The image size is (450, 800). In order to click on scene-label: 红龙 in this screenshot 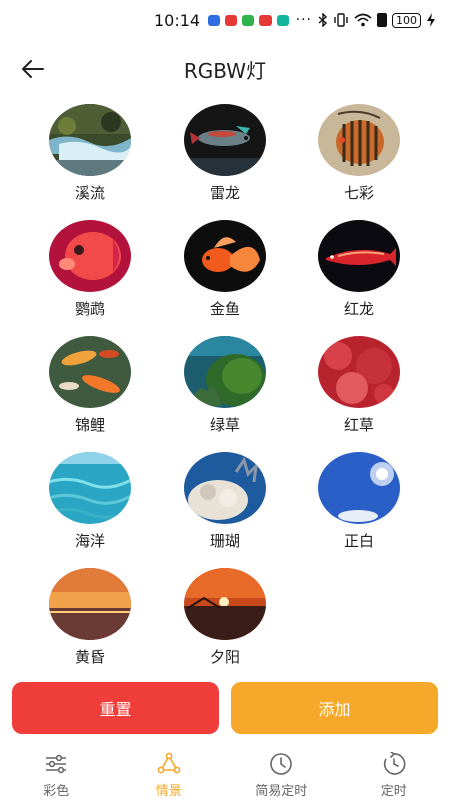, I will do `click(358, 309)`.